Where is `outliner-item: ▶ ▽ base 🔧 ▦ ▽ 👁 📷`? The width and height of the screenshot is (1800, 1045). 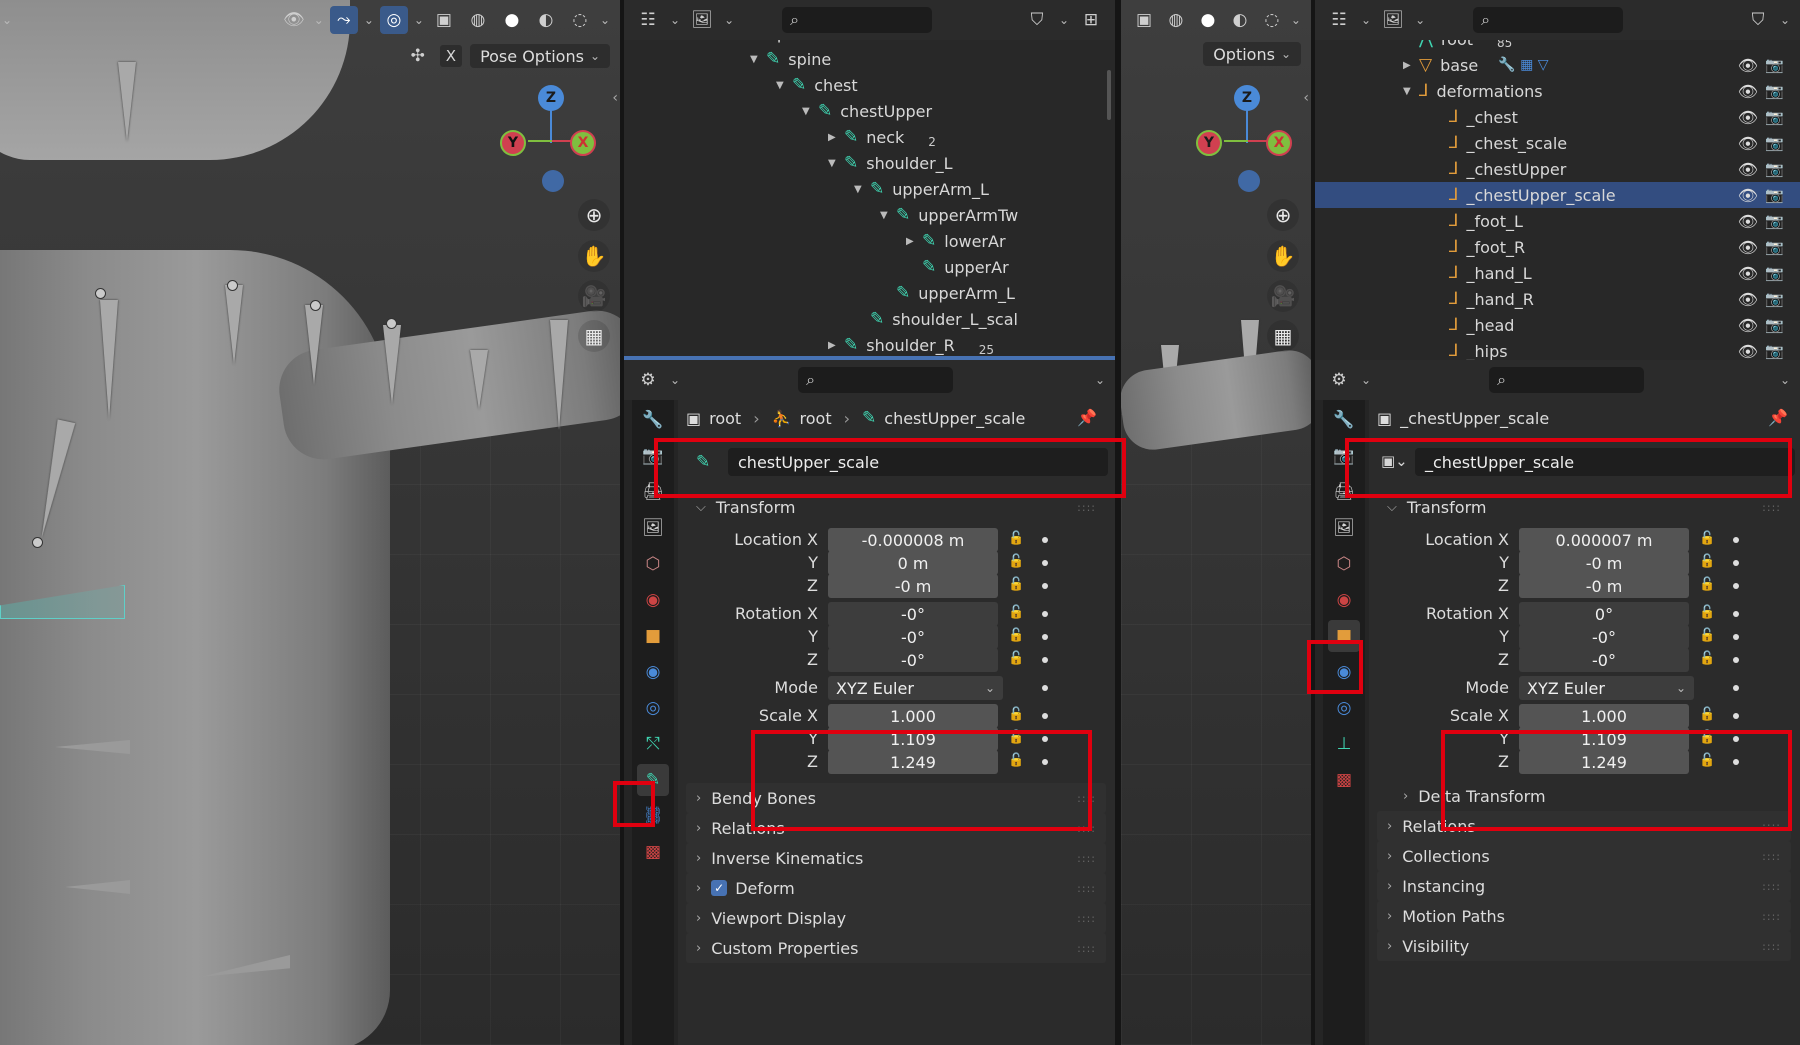
outliner-item: ▶ ▽ base 🔧 ▦ ▽ 👁 📷 is located at coordinates (1557, 65).